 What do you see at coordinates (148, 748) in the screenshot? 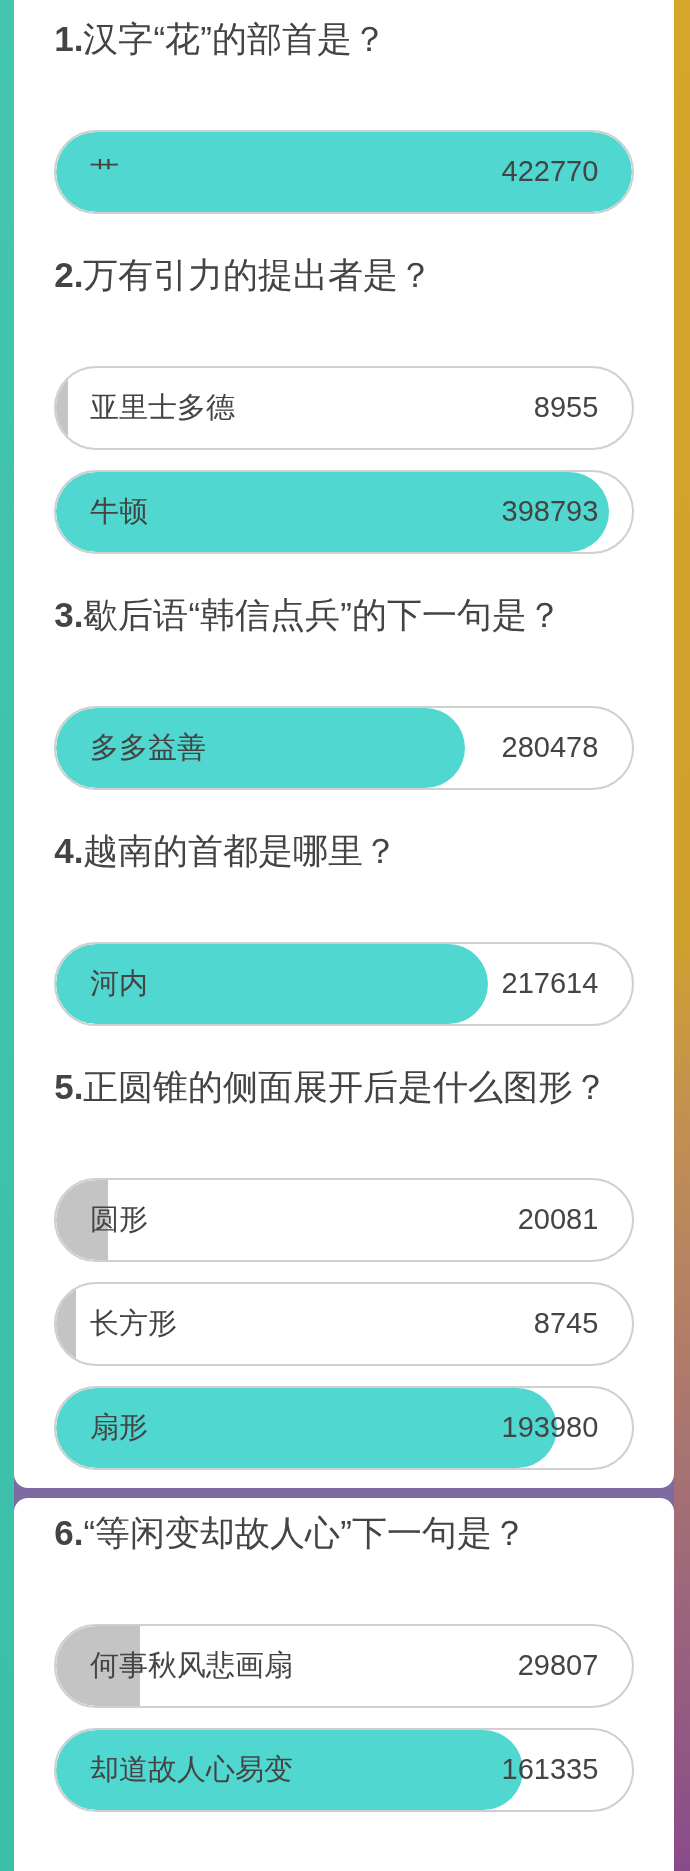
I see `option-label: 多多益善` at bounding box center [148, 748].